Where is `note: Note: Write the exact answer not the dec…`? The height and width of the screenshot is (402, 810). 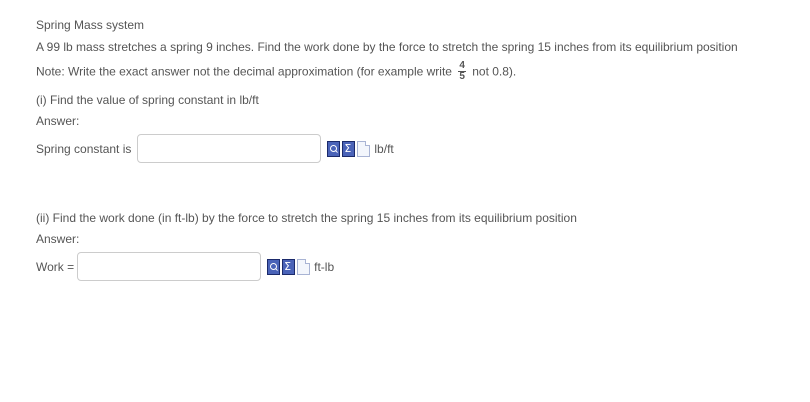 note: Note: Write the exact answer not the dec… is located at coordinates (276, 72).